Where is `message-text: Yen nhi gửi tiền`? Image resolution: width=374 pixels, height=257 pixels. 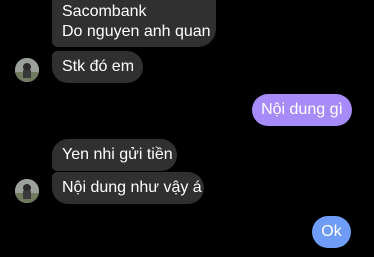 message-text: Yen nhi gửi tiền is located at coordinates (117, 154).